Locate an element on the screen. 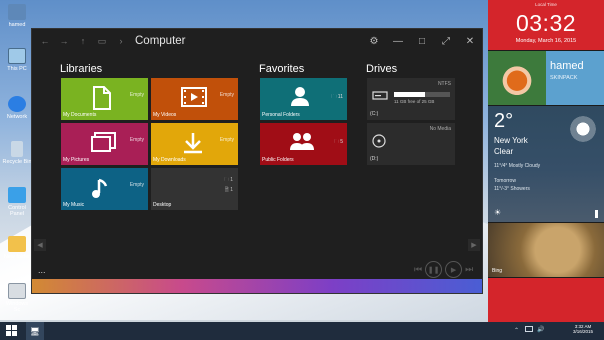  desktop-icon-this-pc: This PC is located at coordinates (17, 60).